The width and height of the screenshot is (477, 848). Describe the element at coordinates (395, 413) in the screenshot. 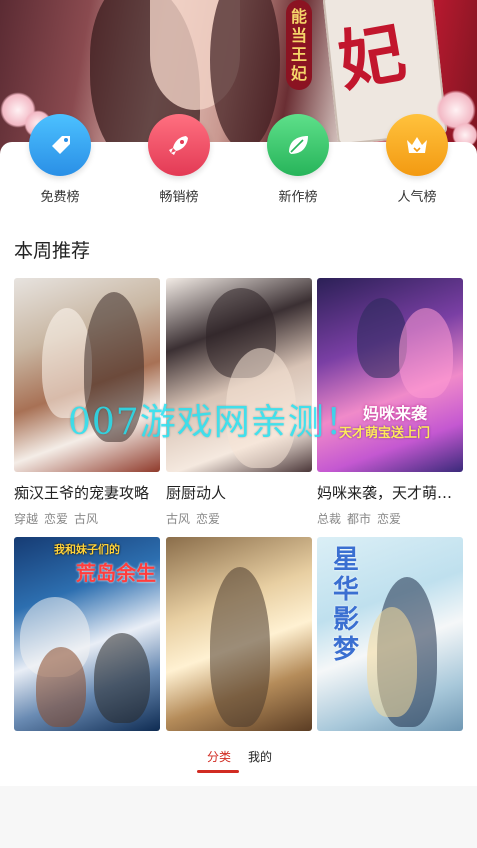

I see `cover-title: 妈咪来袭` at that location.